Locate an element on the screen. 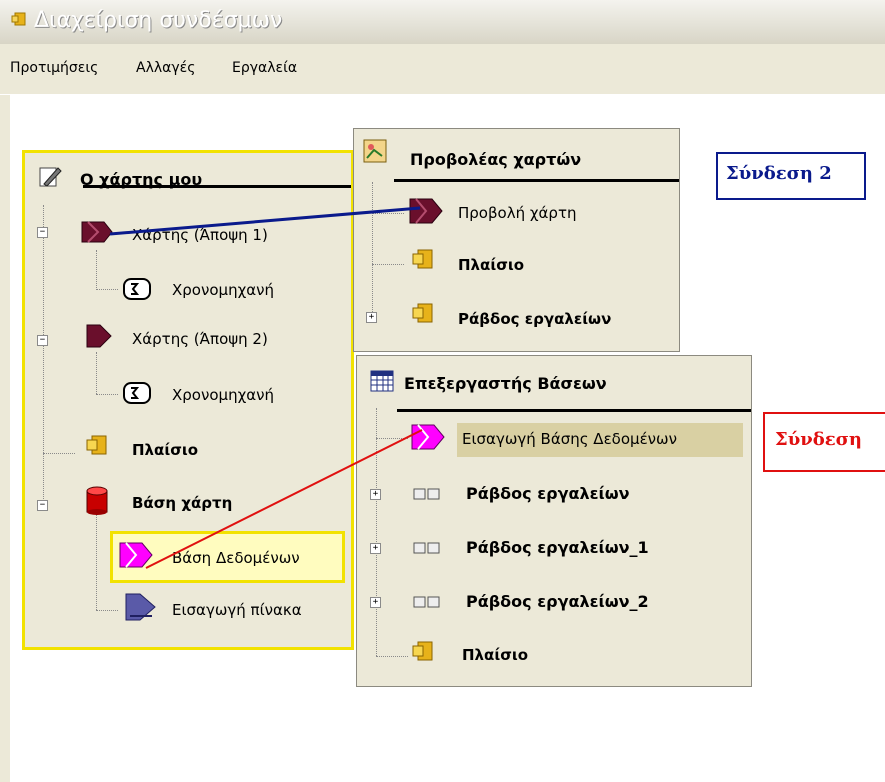  tree-node-map-base: Βάση χάρτη is located at coordinates (182, 503).